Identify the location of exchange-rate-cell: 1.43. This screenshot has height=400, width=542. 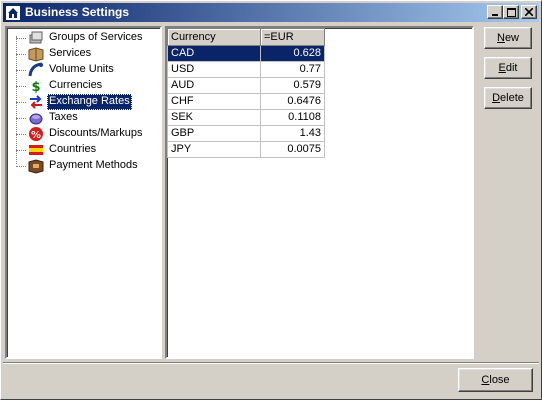
(292, 133).